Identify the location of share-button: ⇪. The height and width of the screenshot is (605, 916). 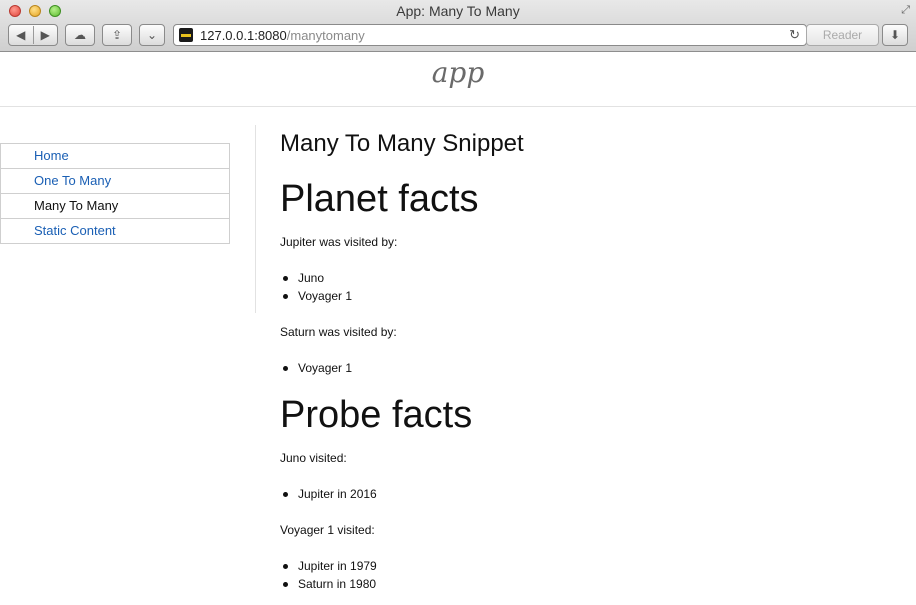
(117, 35).